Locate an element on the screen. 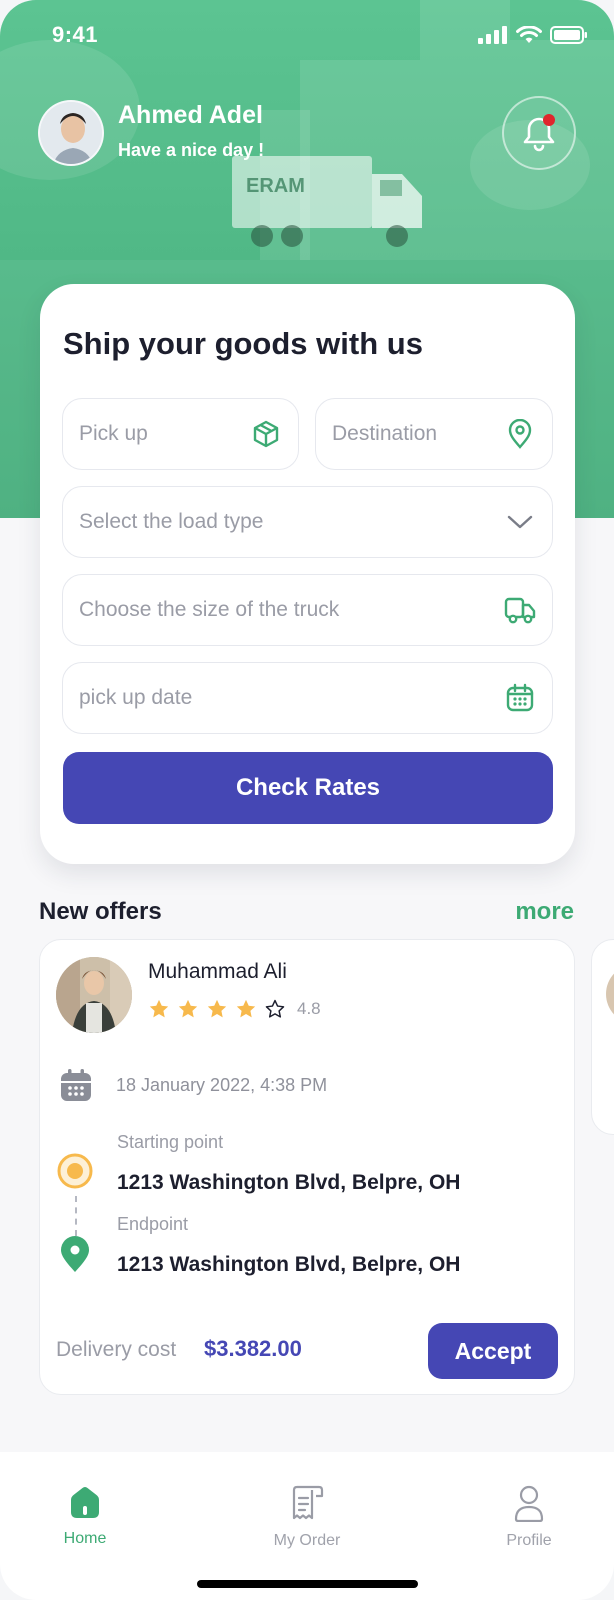  cellular-signal-icon is located at coordinates (492, 35).